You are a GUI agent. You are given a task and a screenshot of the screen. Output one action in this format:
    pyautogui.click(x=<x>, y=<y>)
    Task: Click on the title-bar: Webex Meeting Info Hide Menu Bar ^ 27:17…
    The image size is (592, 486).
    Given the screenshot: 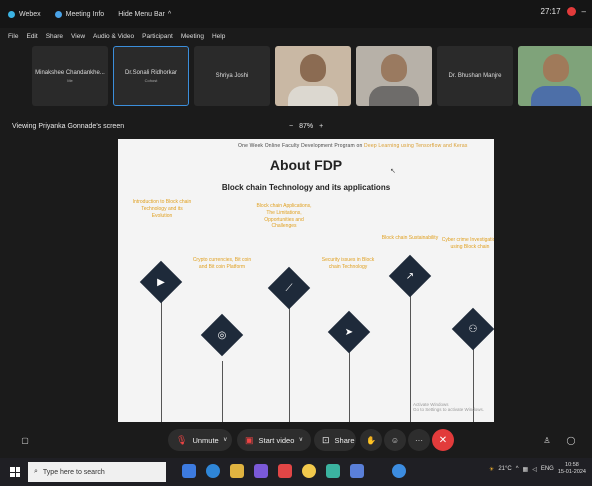 What is the action you would take?
    pyautogui.click(x=296, y=14)
    